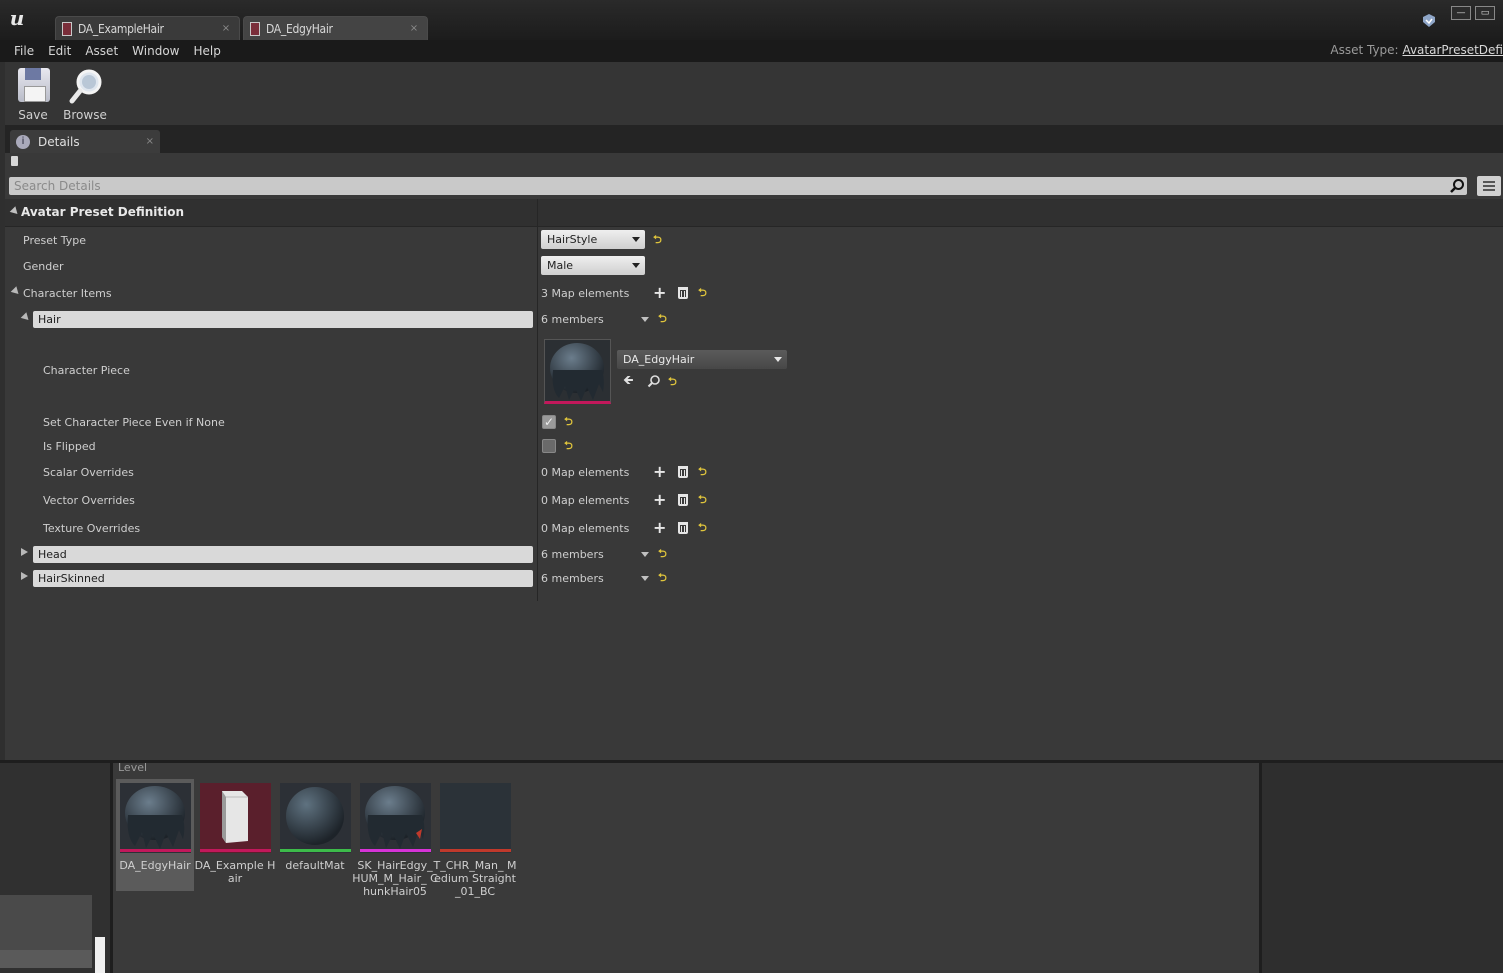 This screenshot has height=973, width=1503. What do you see at coordinates (23, 141) in the screenshot?
I see `details-icon: i` at bounding box center [23, 141].